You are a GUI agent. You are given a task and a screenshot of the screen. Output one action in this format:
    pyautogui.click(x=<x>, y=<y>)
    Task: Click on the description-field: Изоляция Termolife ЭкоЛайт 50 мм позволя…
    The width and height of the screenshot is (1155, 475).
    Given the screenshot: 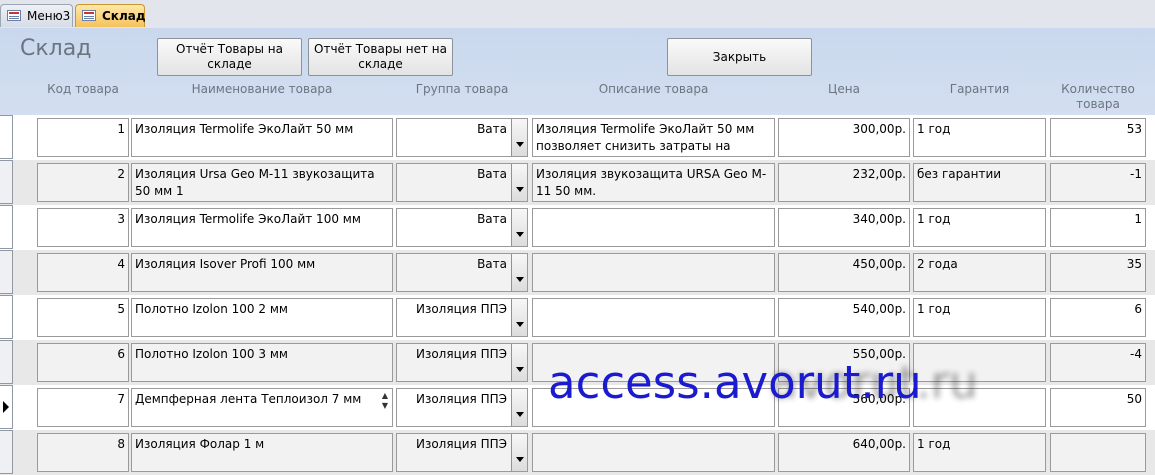 What is the action you would take?
    pyautogui.click(x=653, y=137)
    